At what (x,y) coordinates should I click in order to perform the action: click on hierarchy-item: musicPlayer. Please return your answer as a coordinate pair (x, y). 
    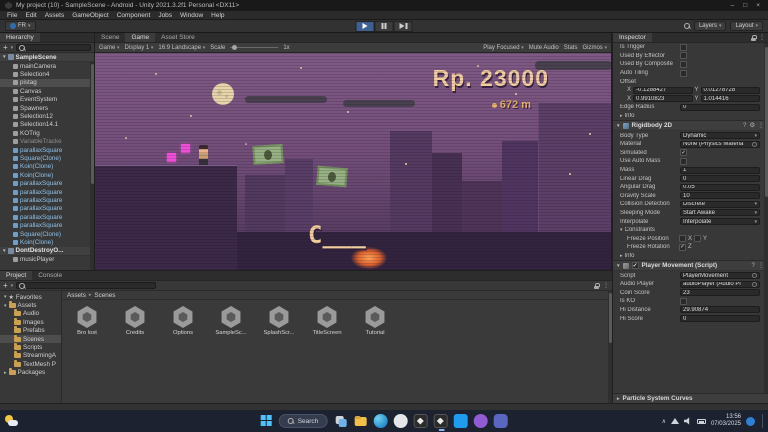
    Looking at the image, I should click on (47, 260).